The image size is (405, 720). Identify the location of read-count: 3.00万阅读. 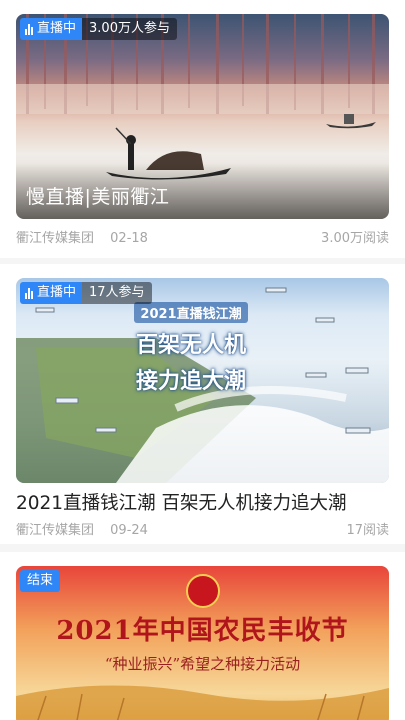
(355, 238).